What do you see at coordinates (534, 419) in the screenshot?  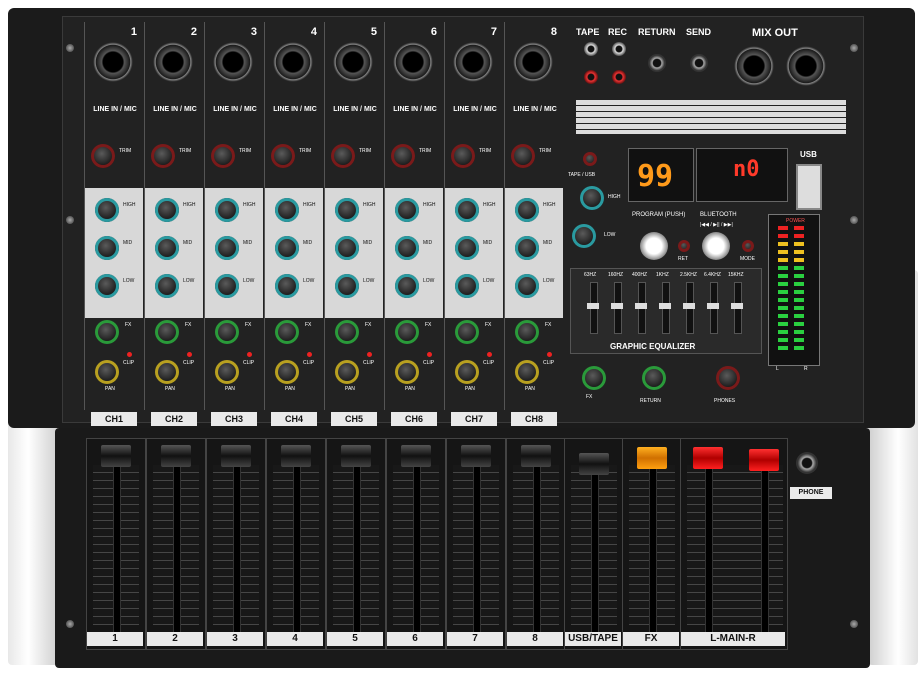 I see `channel-select-button: CH8` at bounding box center [534, 419].